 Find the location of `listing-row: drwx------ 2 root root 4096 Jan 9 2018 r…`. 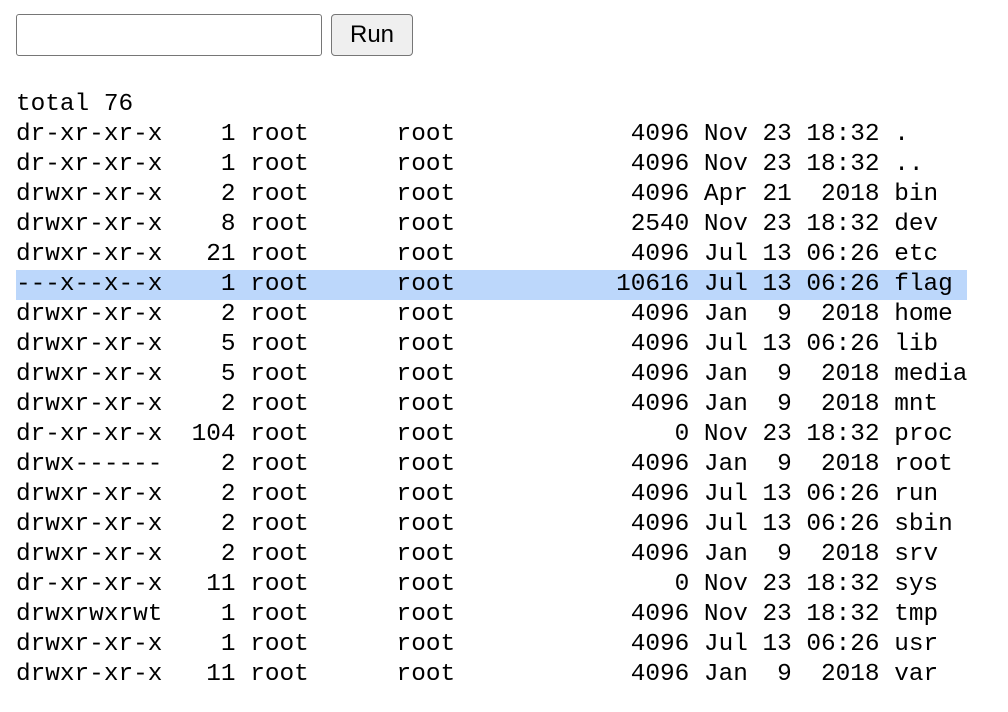

listing-row: drwx------ 2 root root 4096 Jan 9 2018 r… is located at coordinates (484, 464).